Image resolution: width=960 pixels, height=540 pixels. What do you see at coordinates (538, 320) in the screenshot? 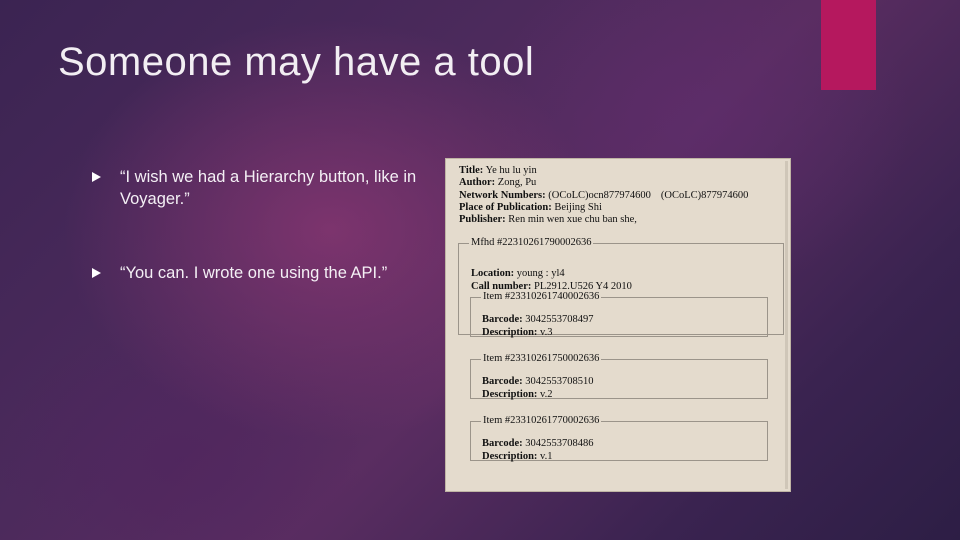
I see `barcode-field: Barcode: 3042553708497` at bounding box center [538, 320].